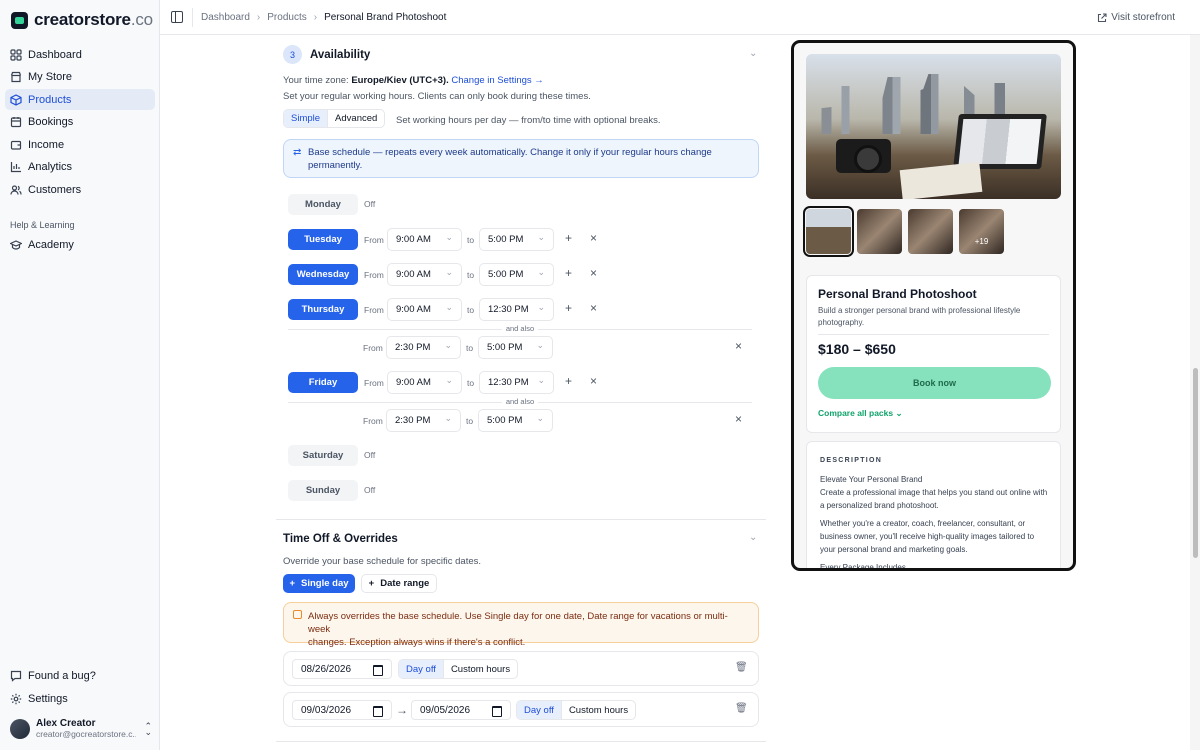  Describe the element at coordinates (323, 274) in the screenshot. I see `day-toggle-wednesday: Wednesday` at that location.